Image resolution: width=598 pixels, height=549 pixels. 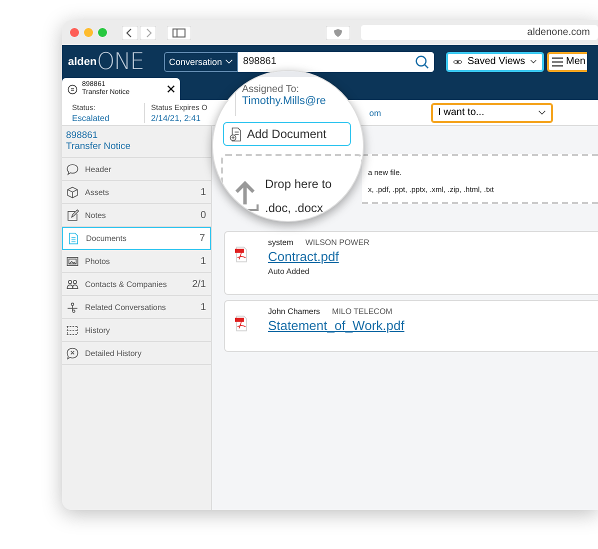 I want to click on sidebar-item: Assets 1, so click(x=136, y=192).